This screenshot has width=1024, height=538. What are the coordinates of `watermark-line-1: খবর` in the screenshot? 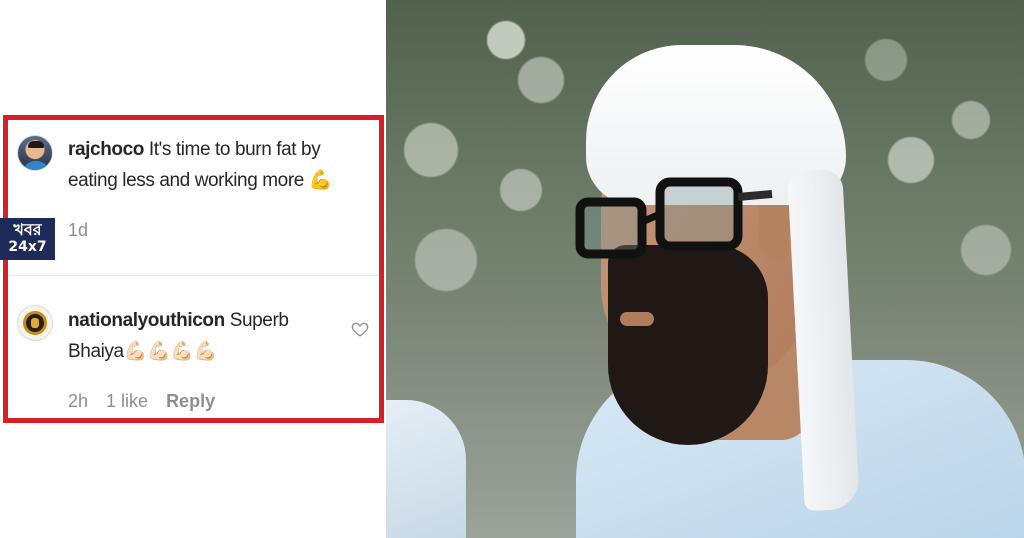 It's located at (27, 229).